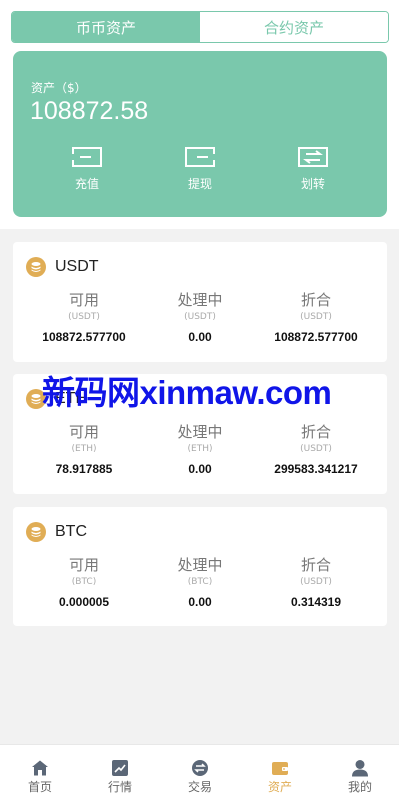 Image resolution: width=399 pixels, height=799 pixels. I want to click on deposit-icon, so click(87, 157).